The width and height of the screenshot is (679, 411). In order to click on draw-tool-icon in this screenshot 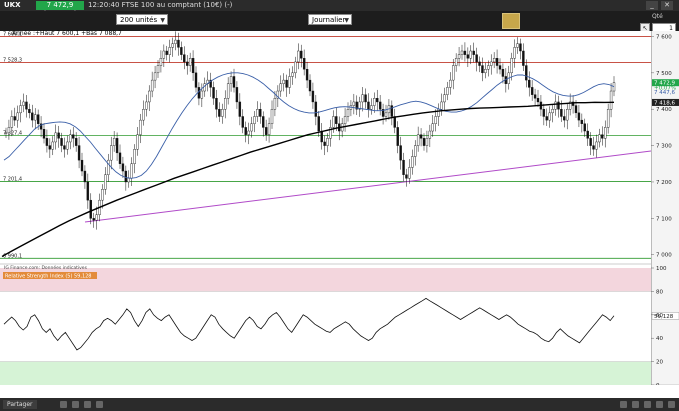, I will do `click(63, 404)`.